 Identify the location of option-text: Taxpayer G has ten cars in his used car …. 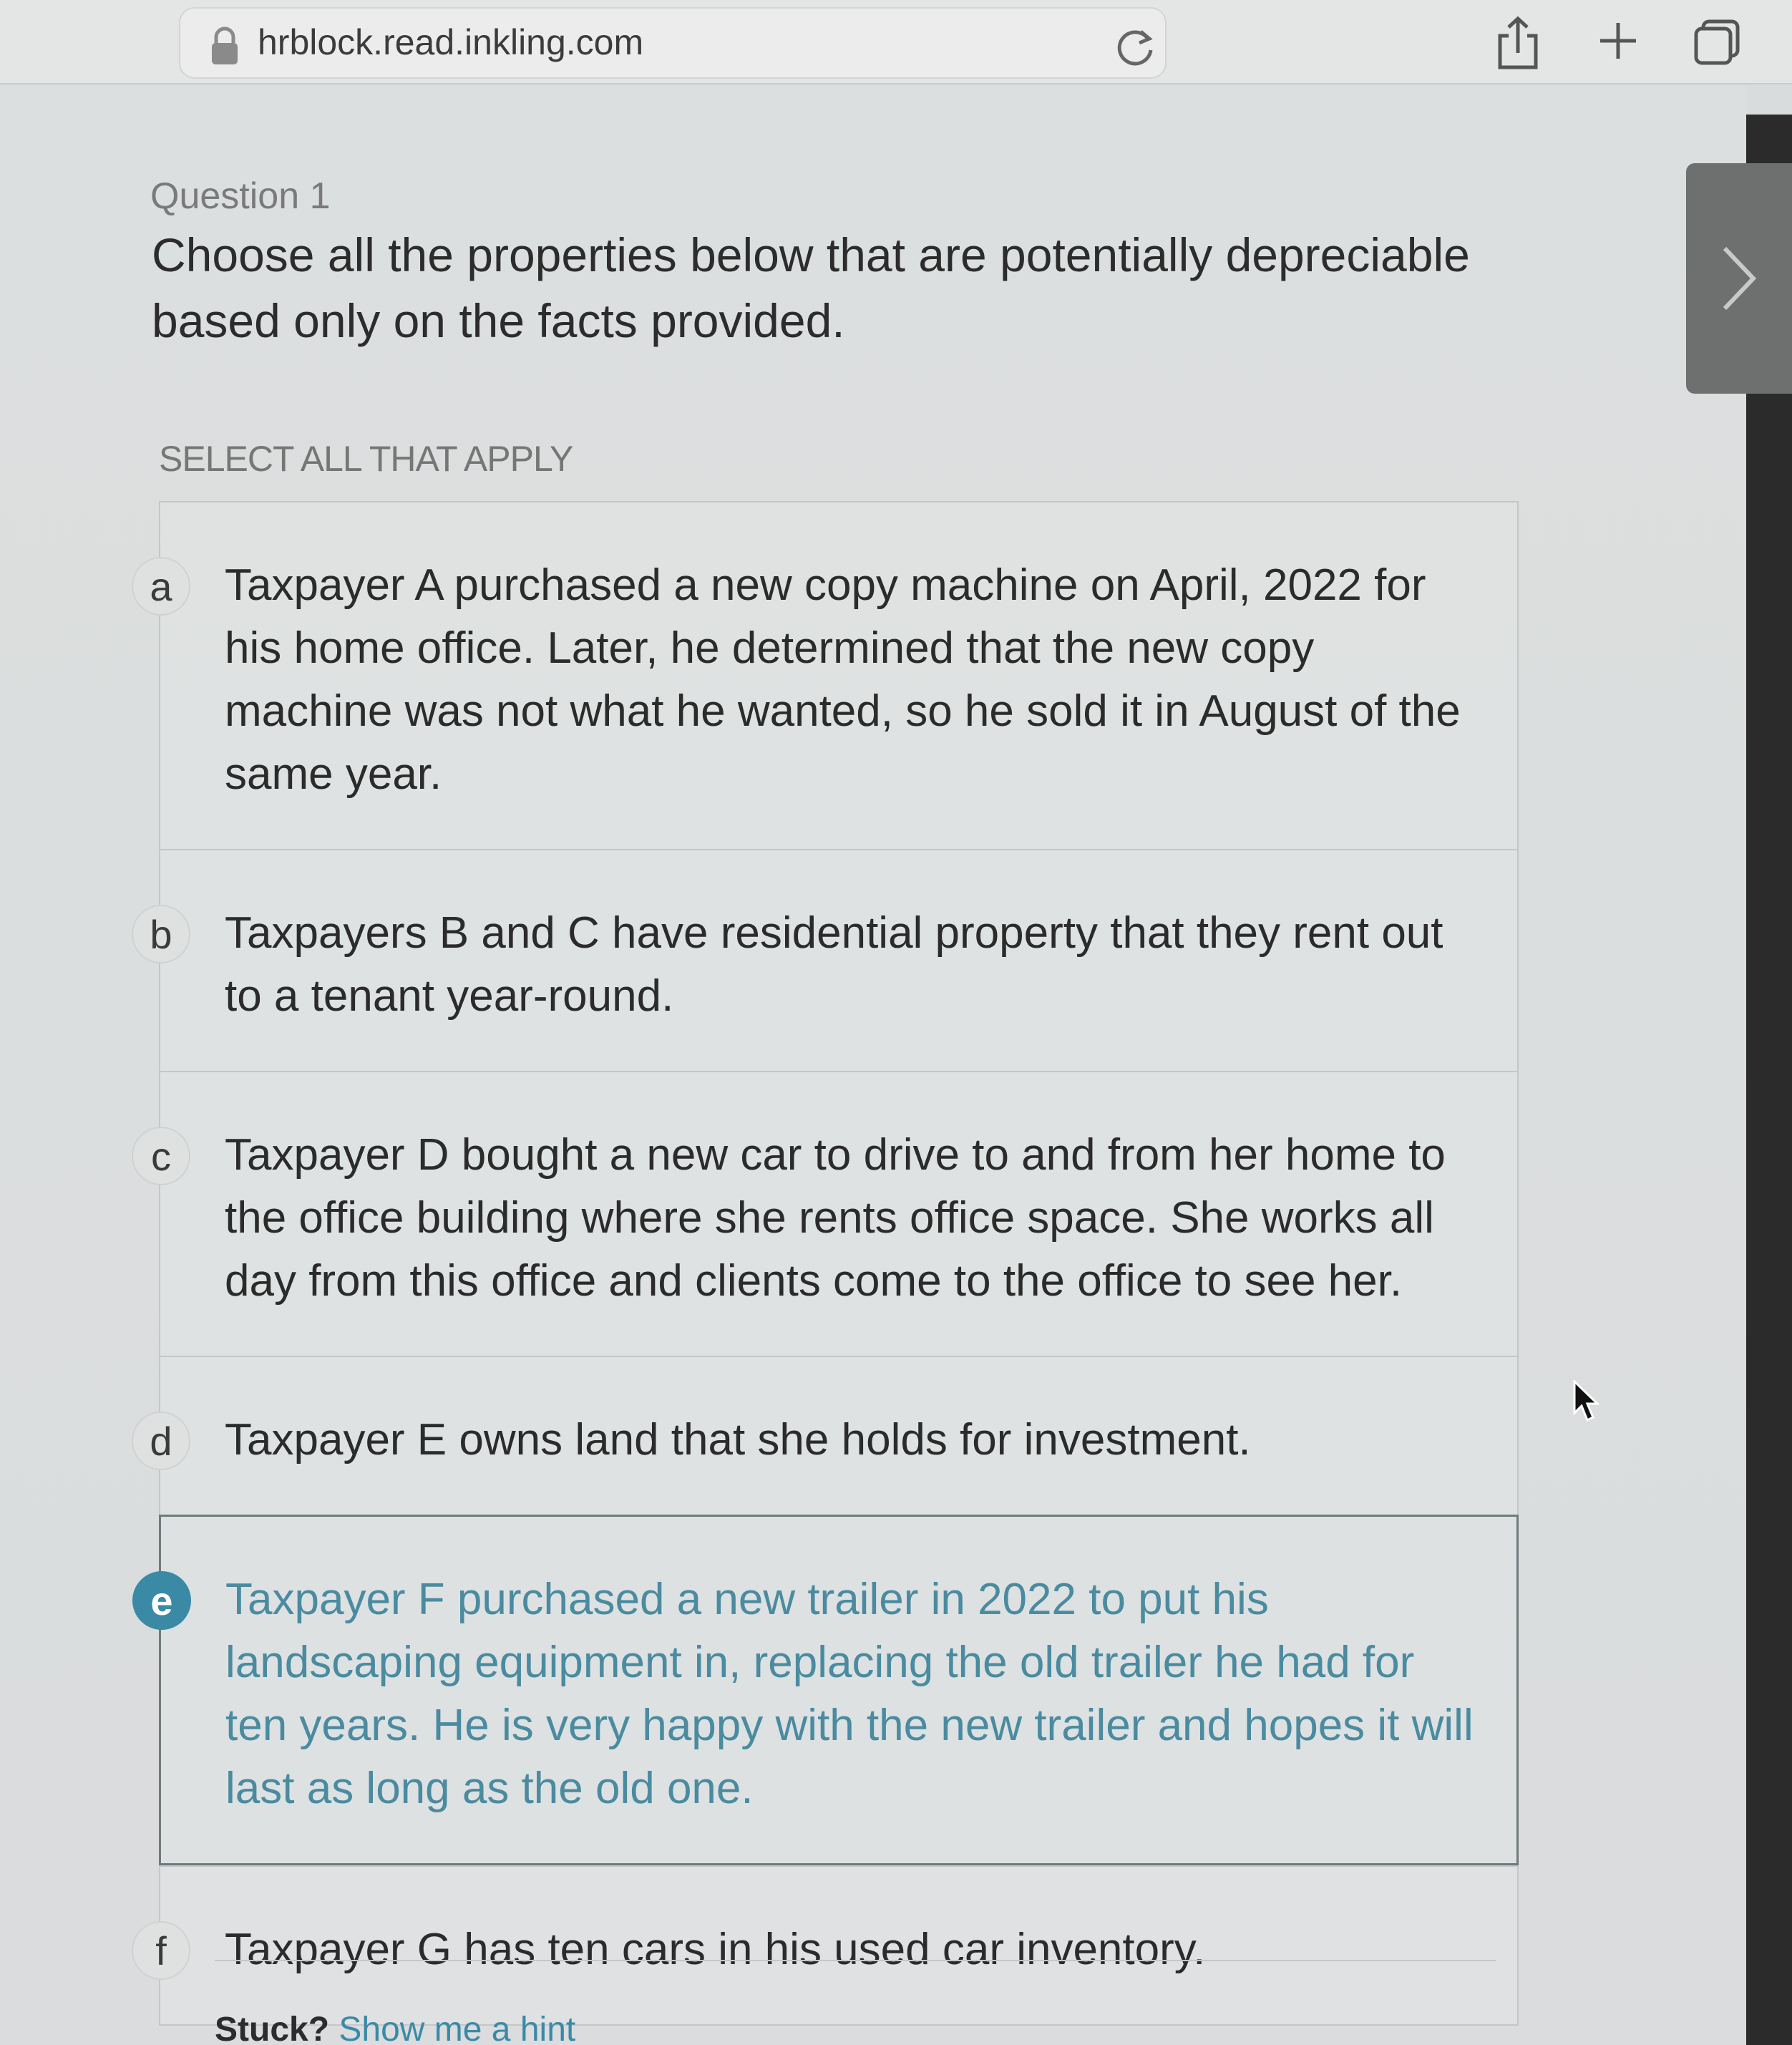
(715, 1950).